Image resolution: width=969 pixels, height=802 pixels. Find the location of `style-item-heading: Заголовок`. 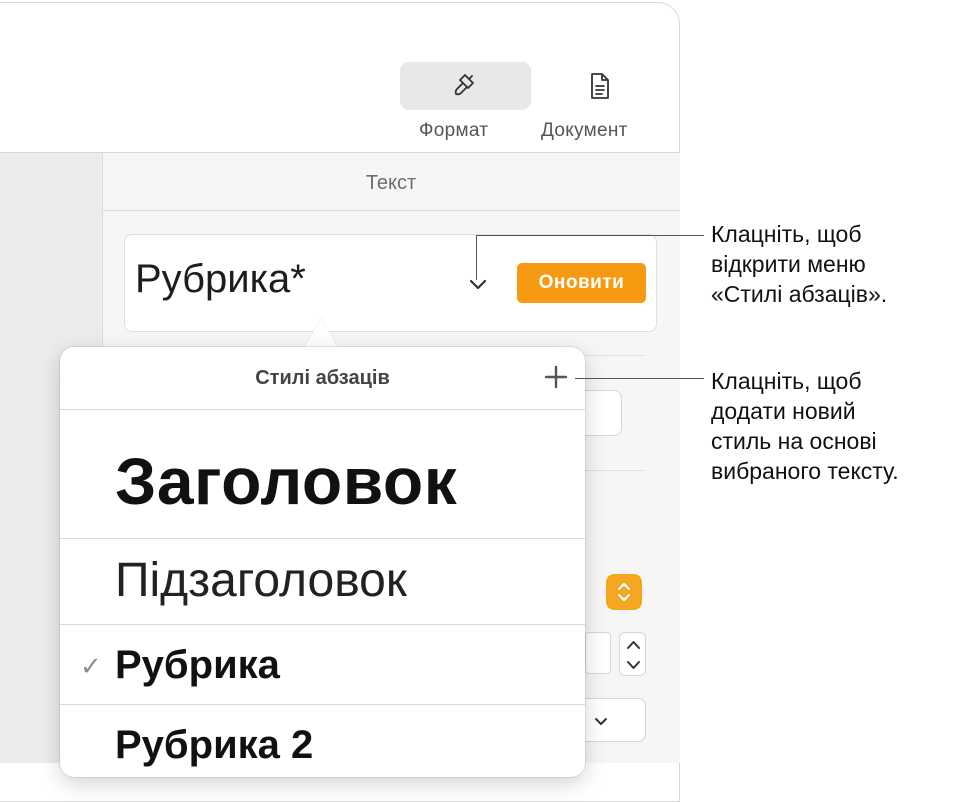

style-item-heading: Заголовок is located at coordinates (322, 474).